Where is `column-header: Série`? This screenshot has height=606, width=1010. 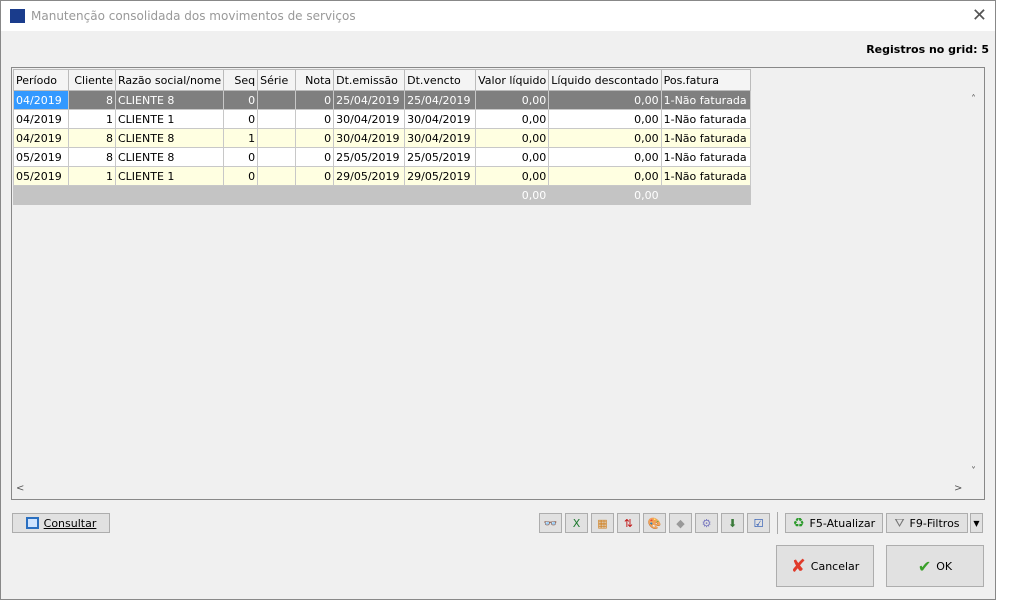
column-header: Série is located at coordinates (277, 80).